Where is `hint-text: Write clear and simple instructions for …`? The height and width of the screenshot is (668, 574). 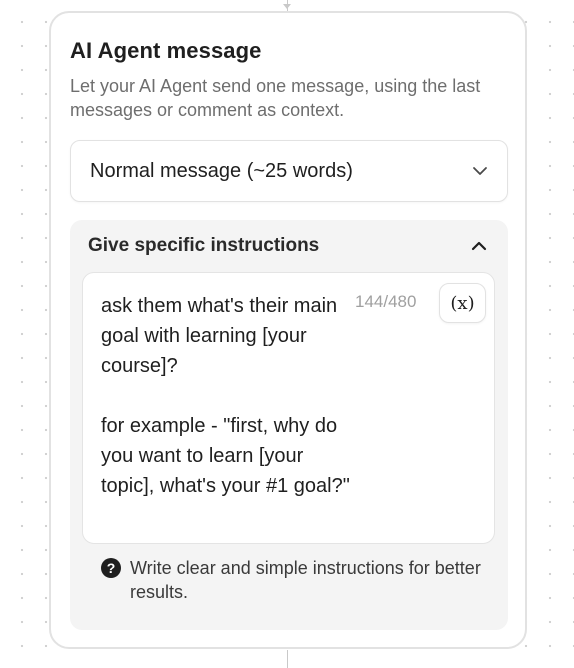 hint-text: Write clear and simple instructions for … is located at coordinates (305, 580).